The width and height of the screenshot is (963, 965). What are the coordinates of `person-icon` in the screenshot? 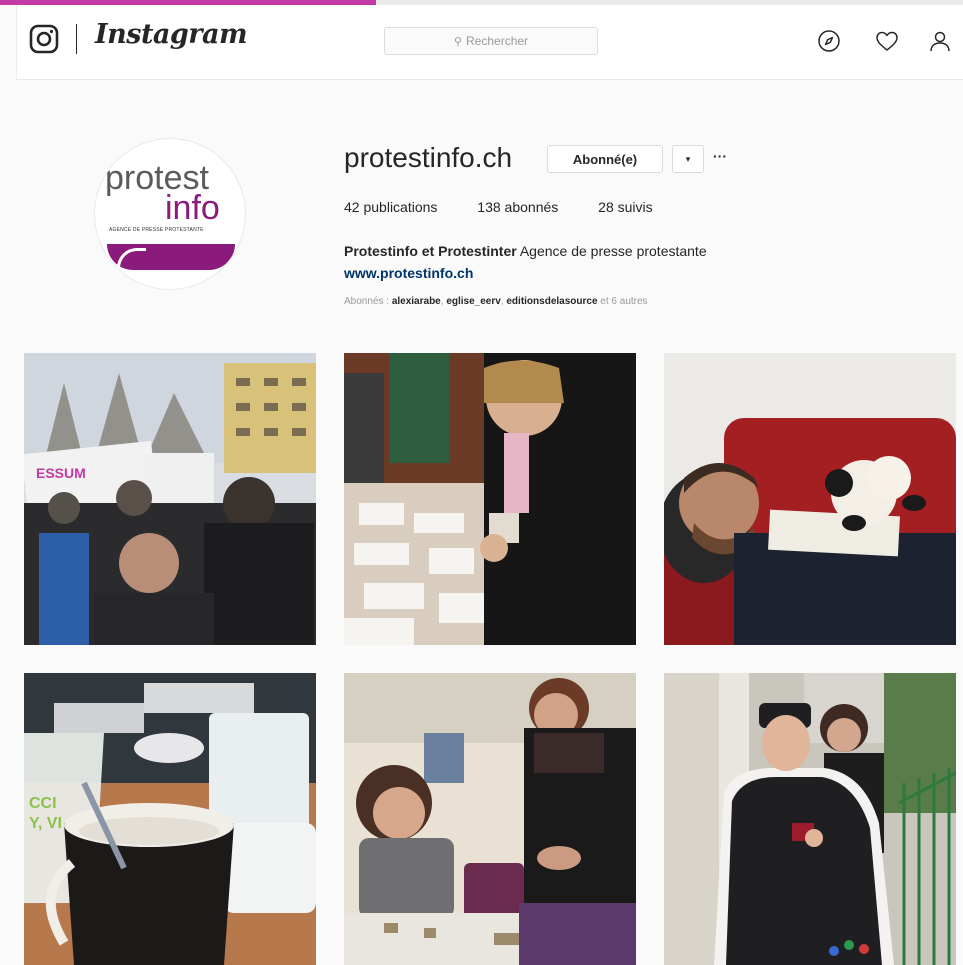 It's located at (940, 41).